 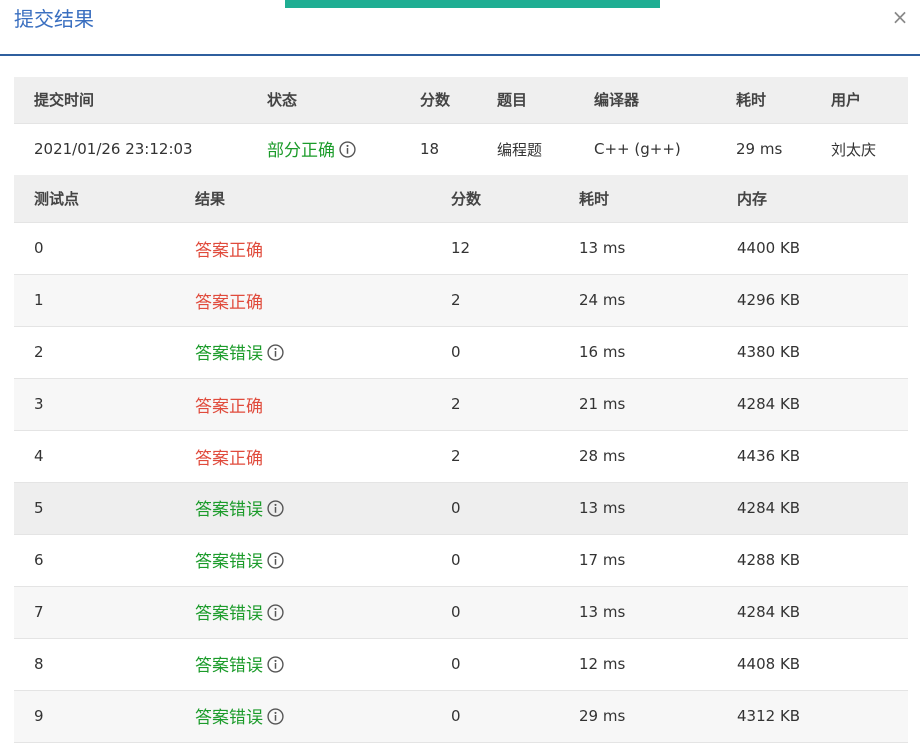 I want to click on case-time: 16 ms, so click(x=602, y=352).